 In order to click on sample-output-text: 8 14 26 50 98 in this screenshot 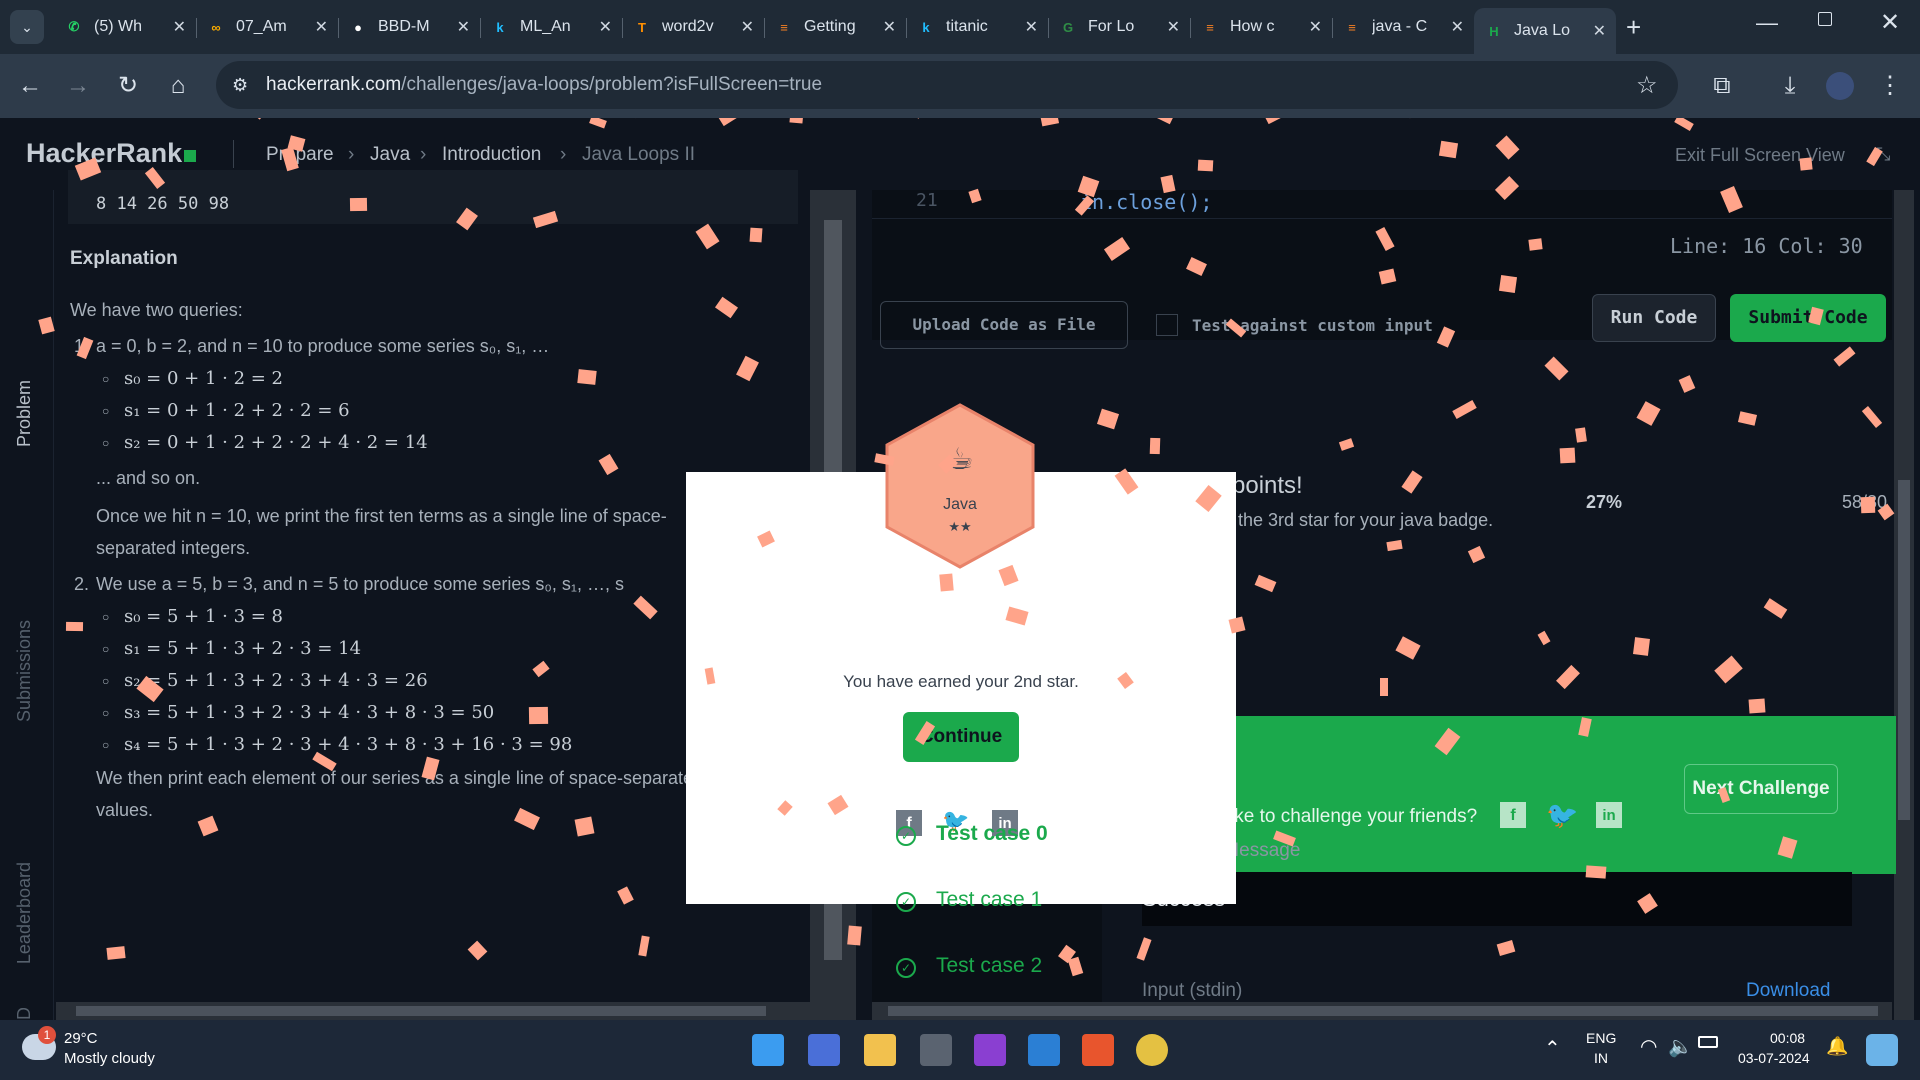, I will do `click(163, 204)`.